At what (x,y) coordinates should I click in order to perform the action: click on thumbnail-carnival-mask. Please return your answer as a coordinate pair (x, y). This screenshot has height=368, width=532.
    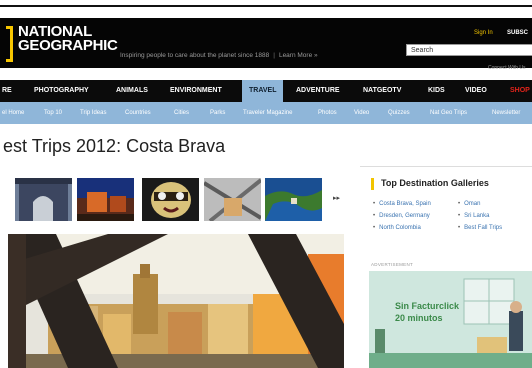
    Looking at the image, I should click on (170, 199).